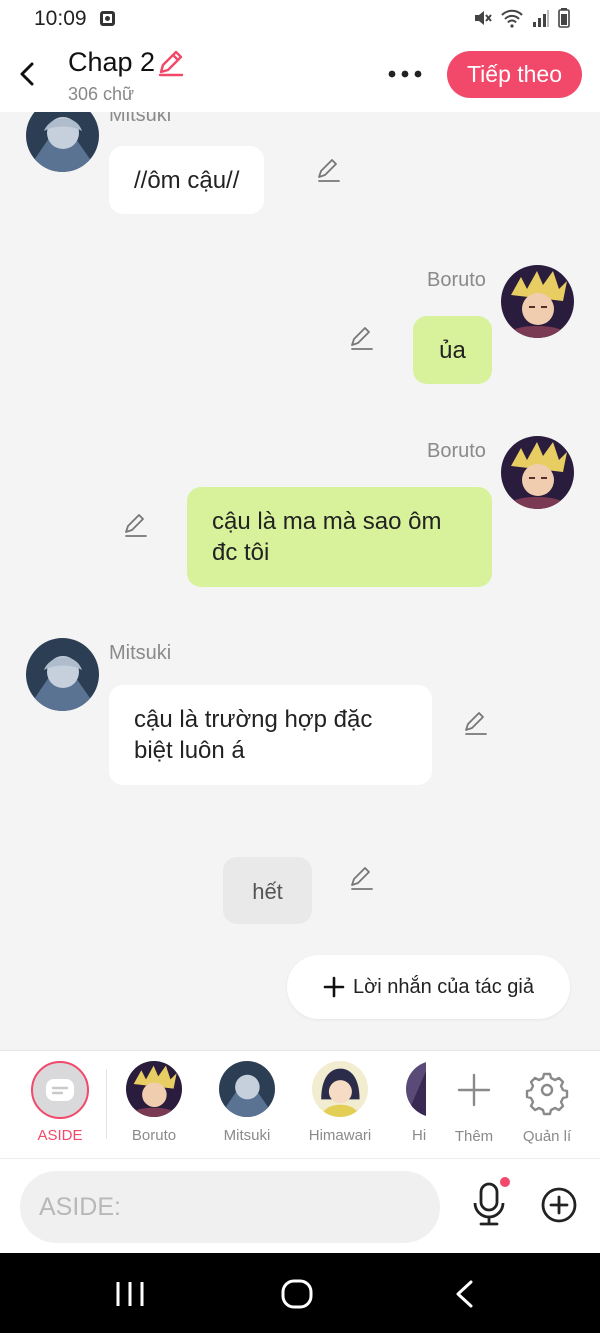 The height and width of the screenshot is (1333, 600). I want to click on message-bubble: cậu là ma mà sao ôm đc tôi, so click(339, 537).